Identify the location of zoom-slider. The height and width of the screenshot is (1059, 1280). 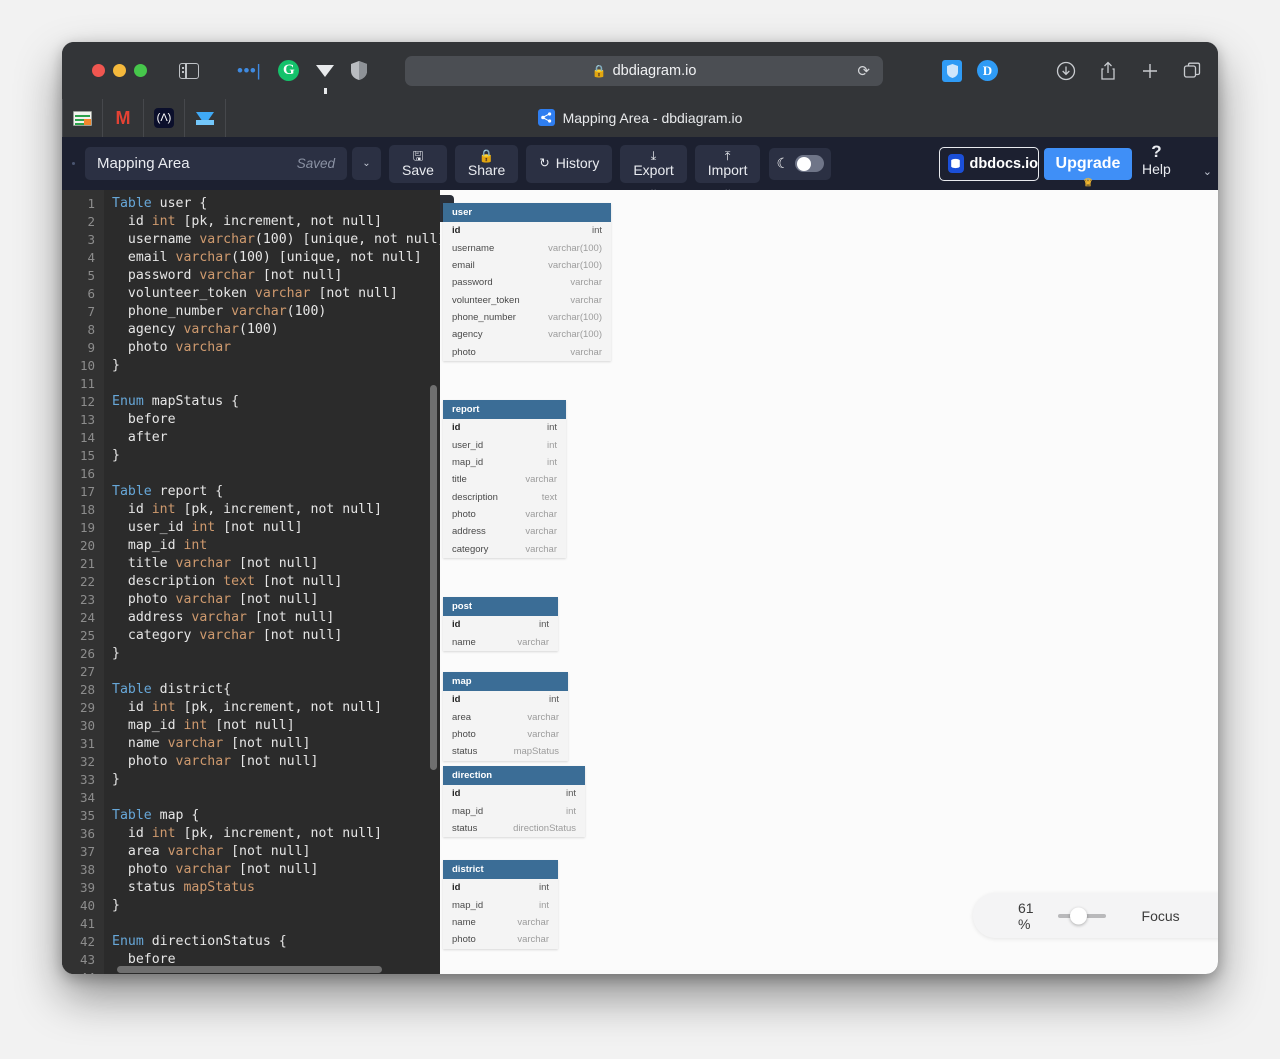
(1082, 915).